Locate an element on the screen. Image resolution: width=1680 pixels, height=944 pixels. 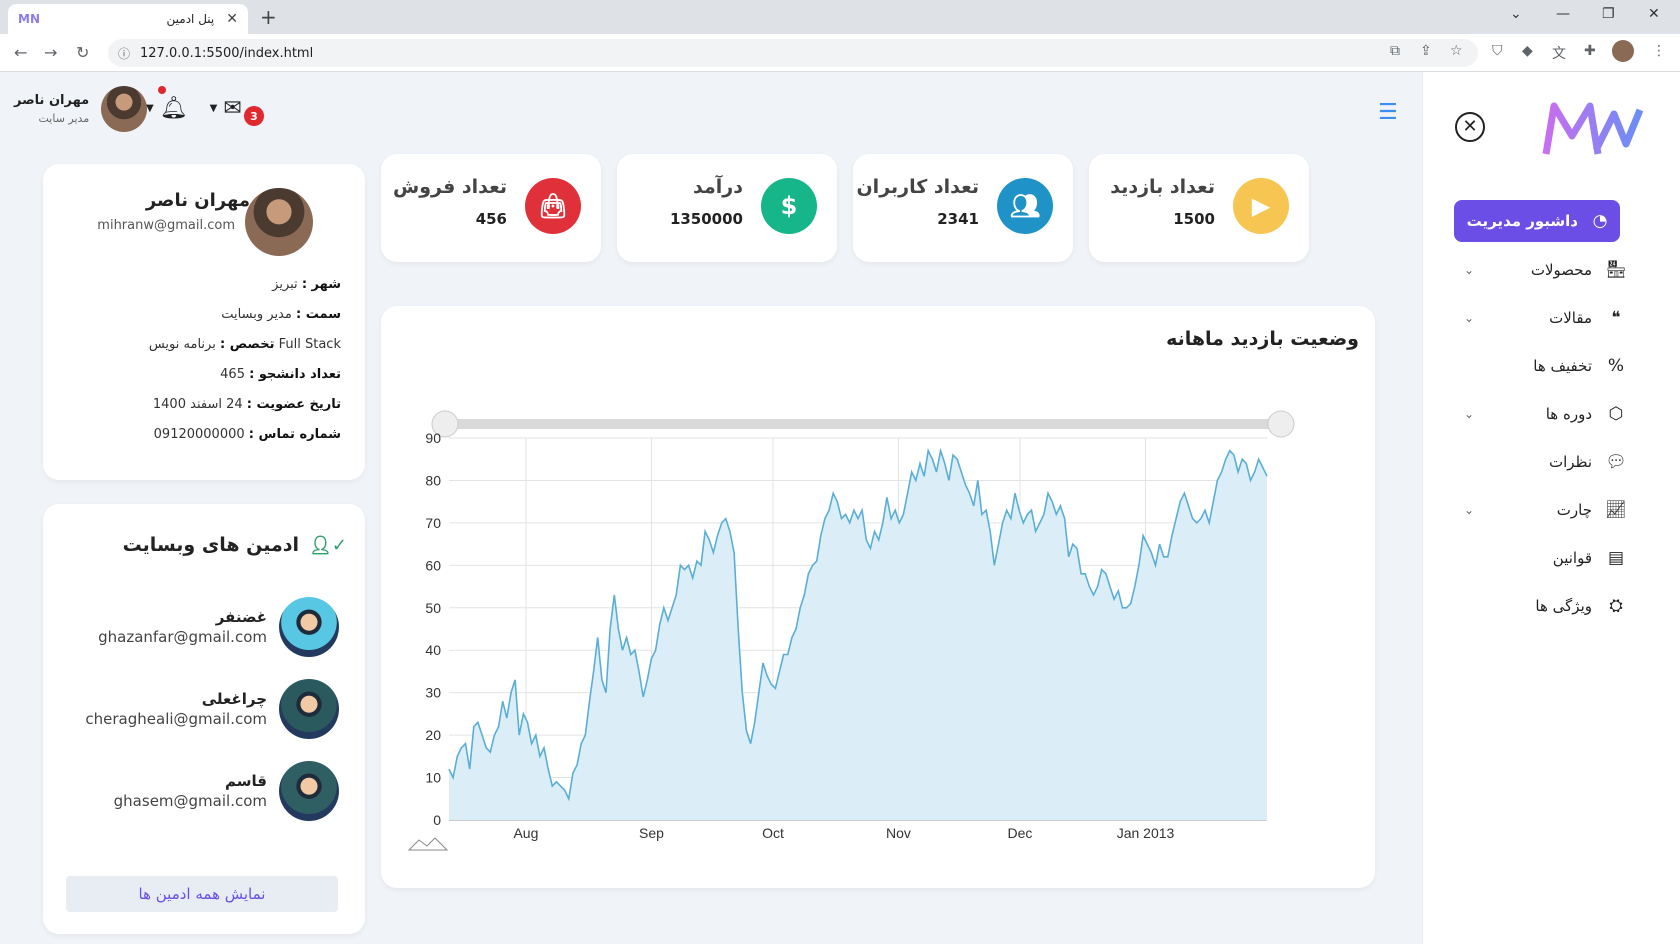
close-window-icon: ✕ is located at coordinates (1654, 14).